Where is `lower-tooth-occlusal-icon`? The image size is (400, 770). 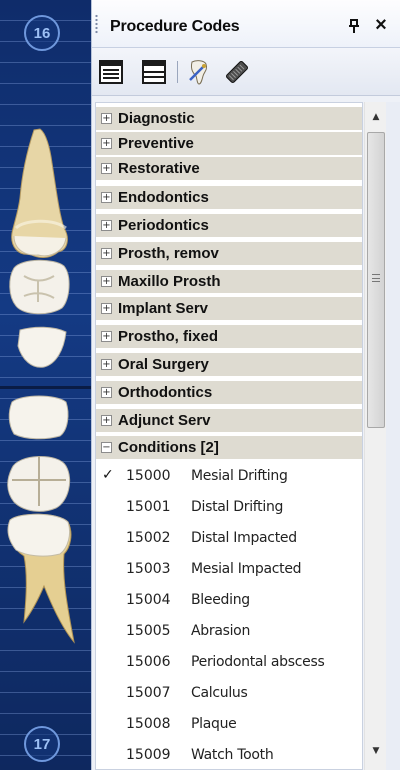
lower-tooth-occlusal-icon is located at coordinates (39, 481).